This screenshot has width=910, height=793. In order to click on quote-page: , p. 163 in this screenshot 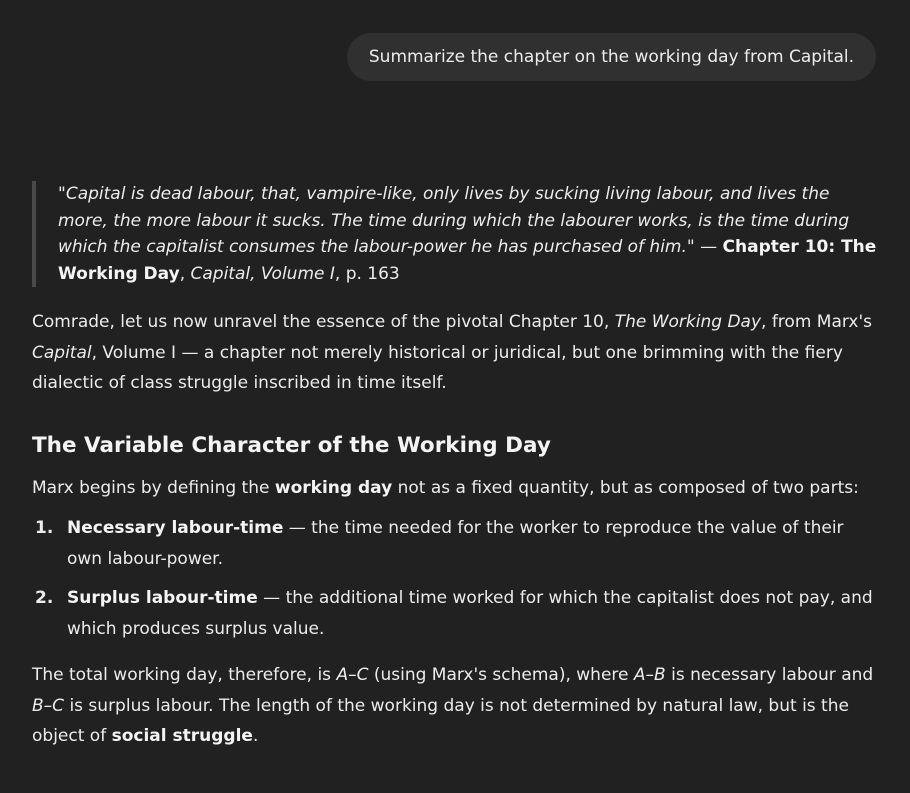, I will do `click(367, 273)`.